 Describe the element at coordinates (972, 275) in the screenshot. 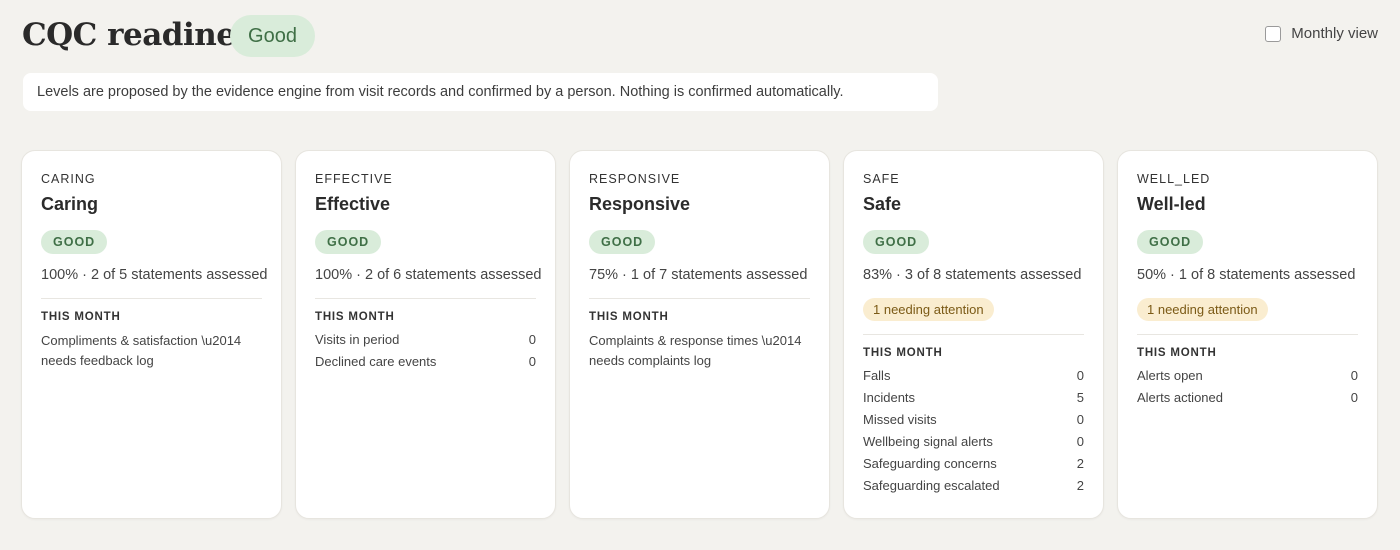

I see `statements-progress: 83% · 3 of 8 statements assessed` at that location.